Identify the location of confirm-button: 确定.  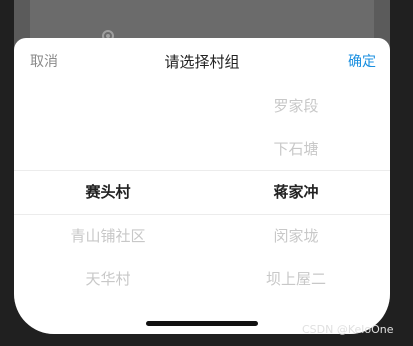
(362, 61).